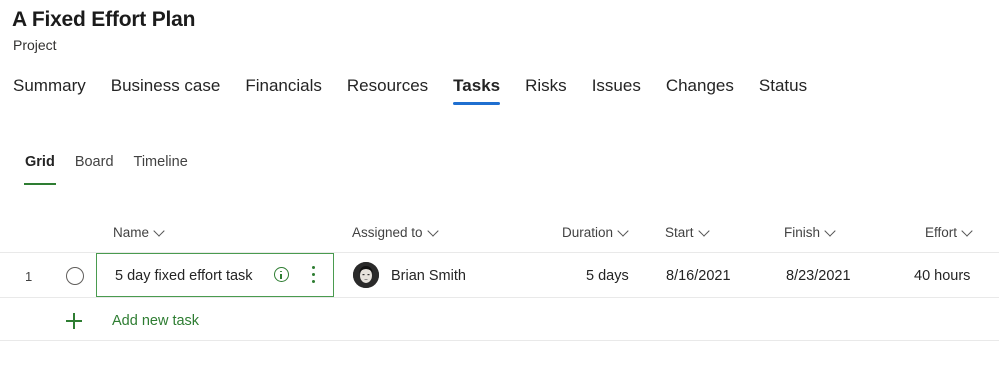 The height and width of the screenshot is (380, 999). I want to click on avatar, so click(366, 275).